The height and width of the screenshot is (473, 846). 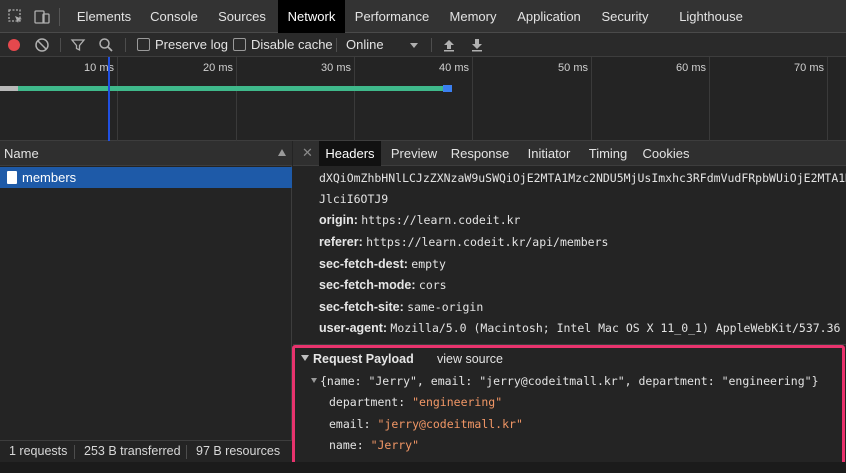 I want to click on close-icon: ✕, so click(x=307, y=153).